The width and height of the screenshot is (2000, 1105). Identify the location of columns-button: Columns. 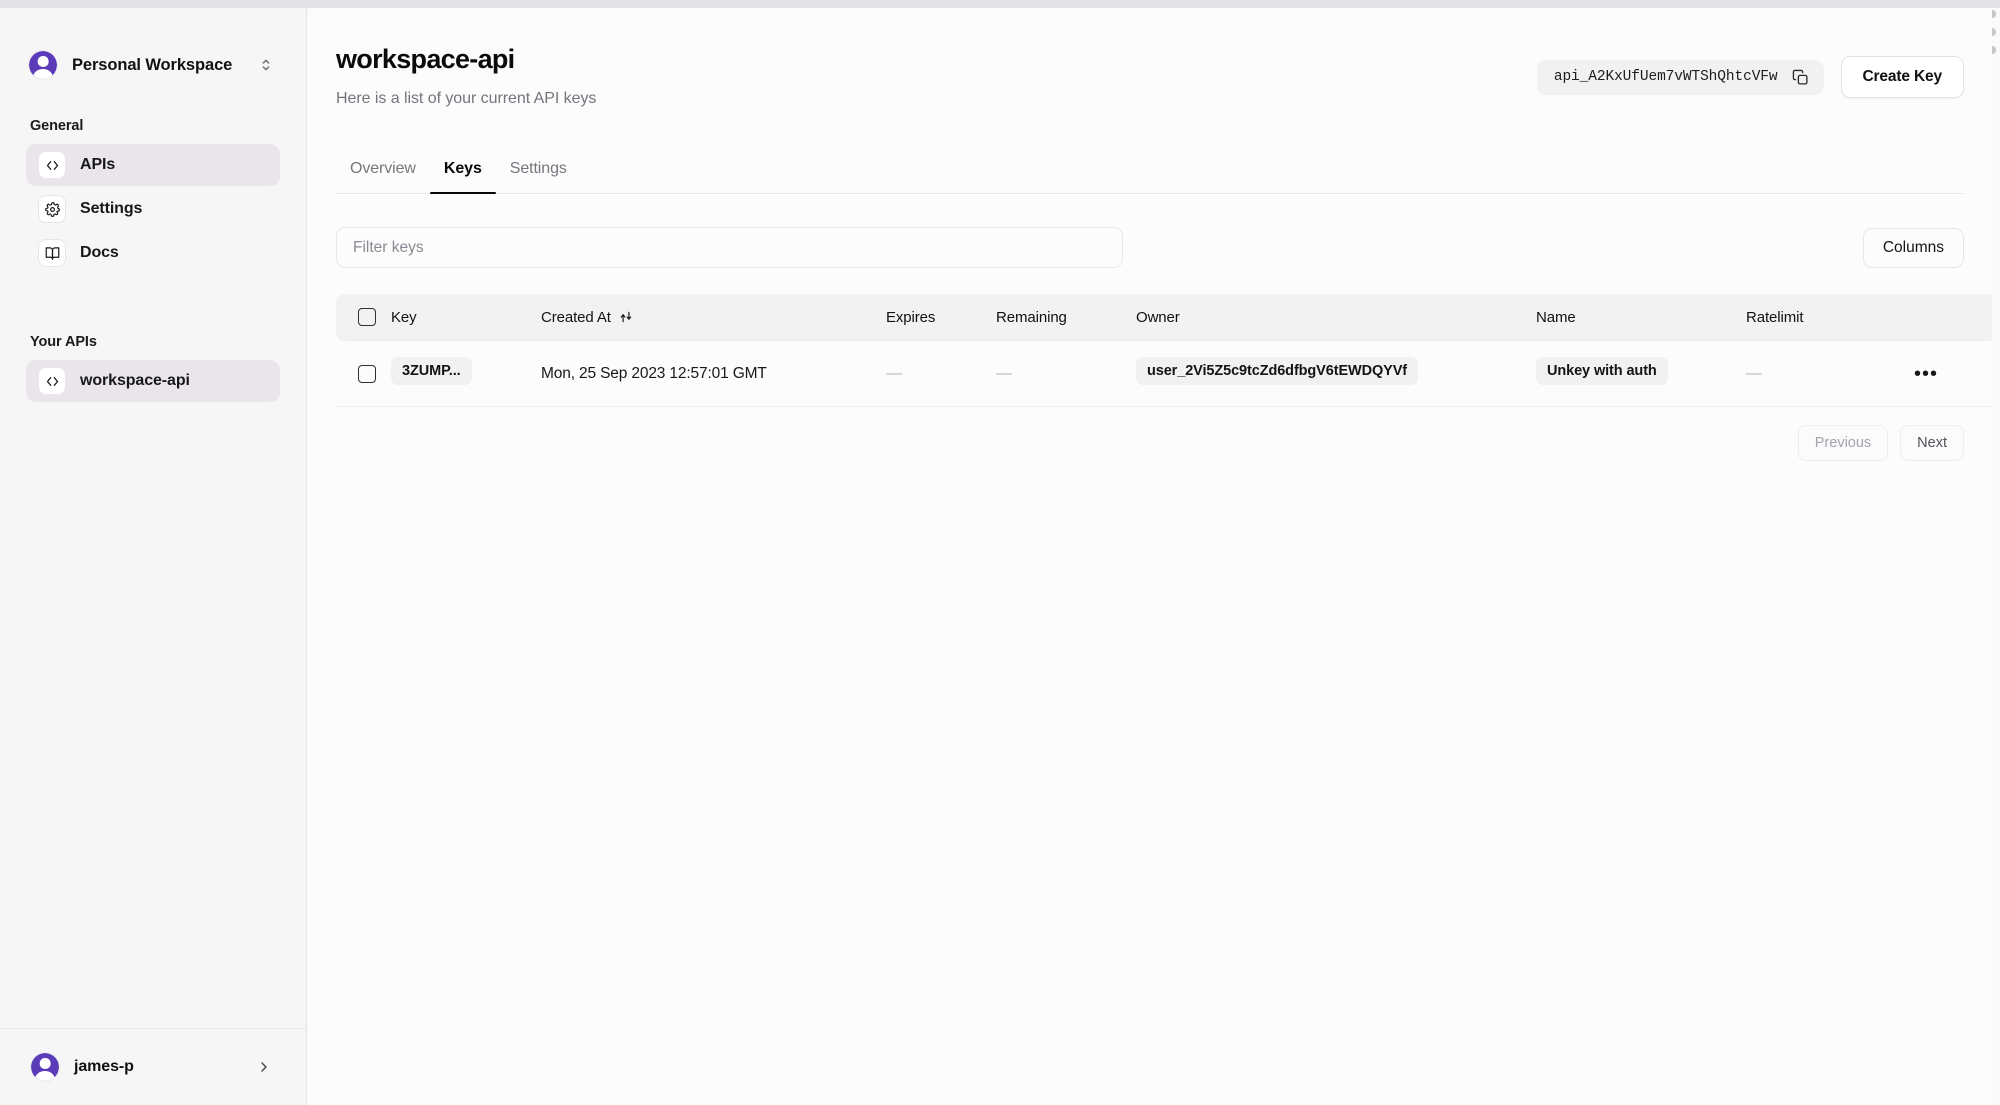
(1913, 247).